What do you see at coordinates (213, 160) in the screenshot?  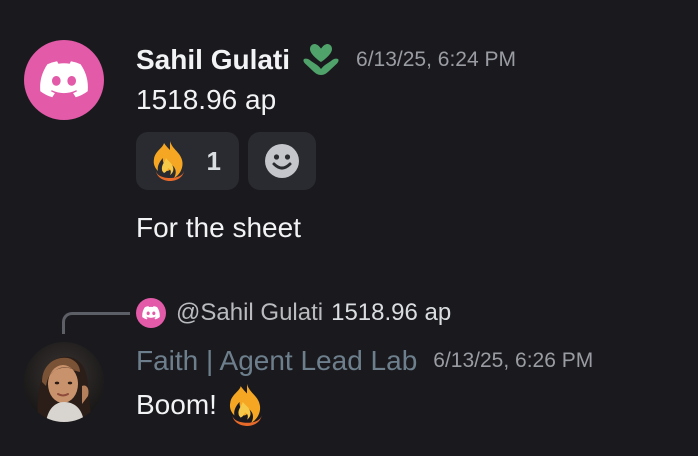 I see `reaction-count: 1` at bounding box center [213, 160].